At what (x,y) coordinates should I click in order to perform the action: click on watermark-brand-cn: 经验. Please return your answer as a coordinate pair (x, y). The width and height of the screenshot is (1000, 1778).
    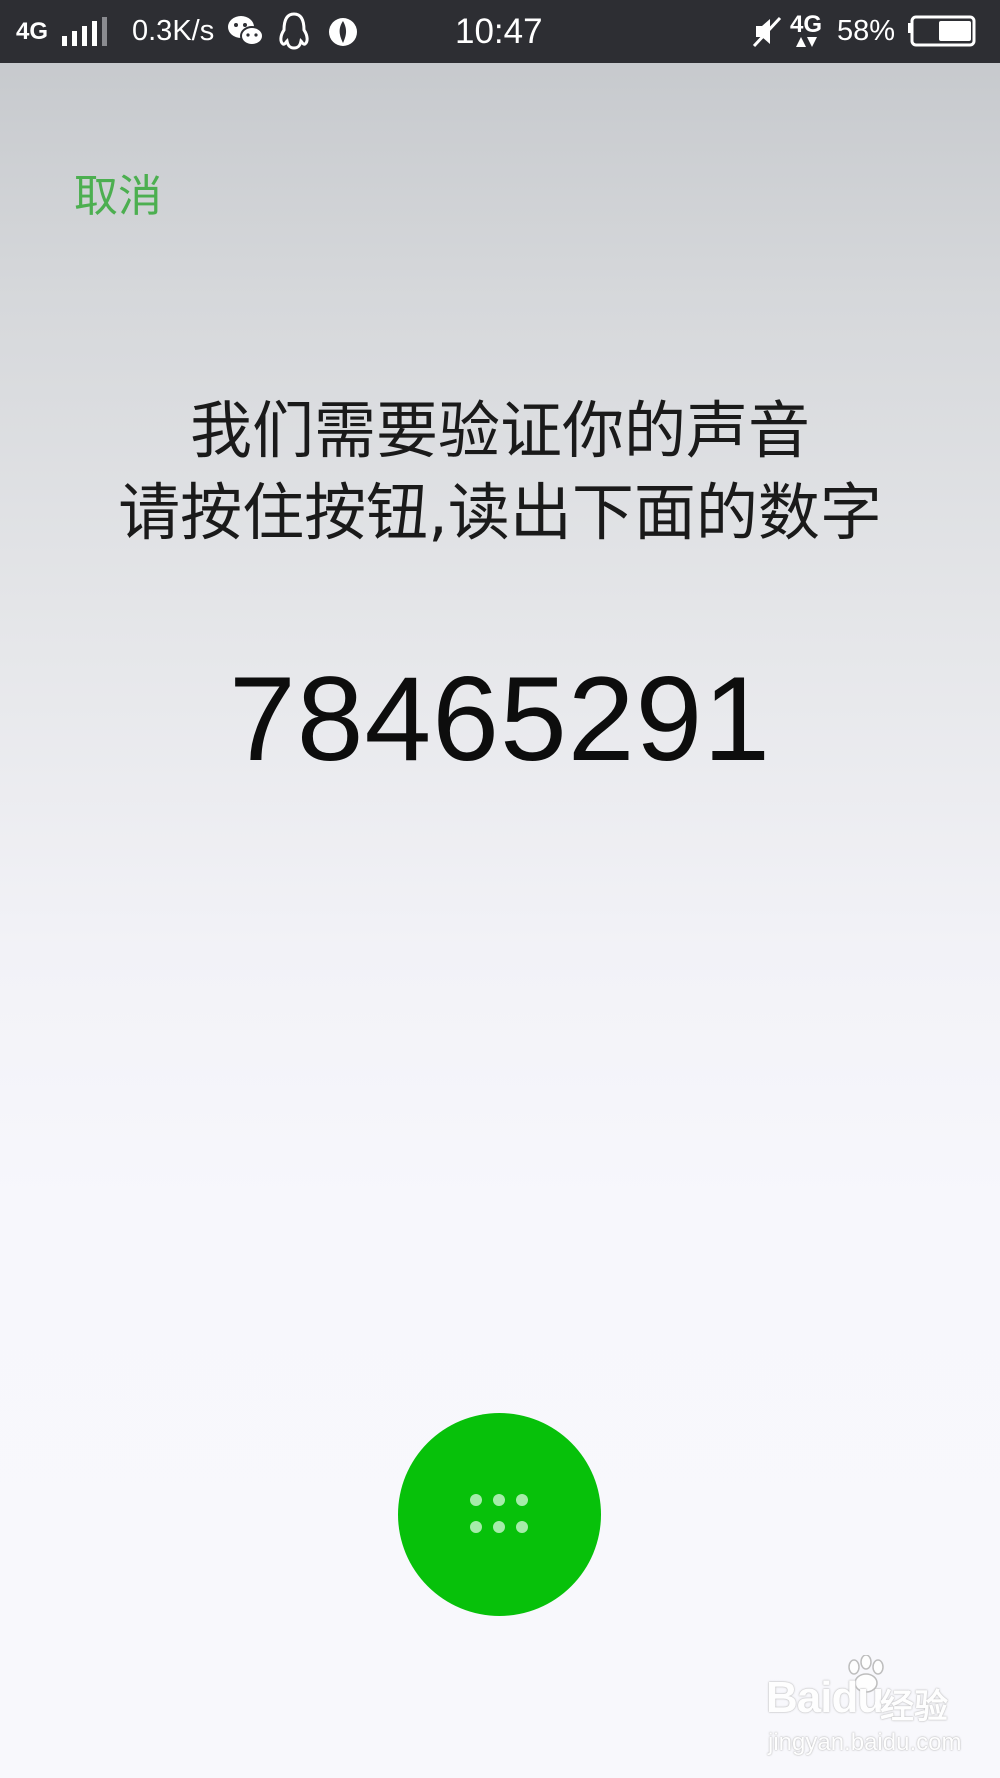
    Looking at the image, I should click on (914, 1707).